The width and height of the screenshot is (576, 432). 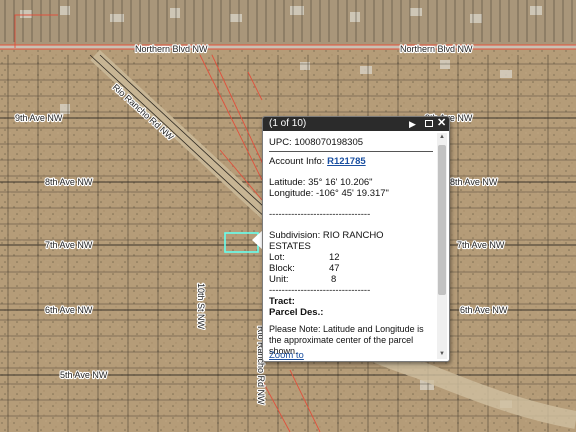 What do you see at coordinates (442, 137) in the screenshot?
I see `scroll-up-icon: ▲` at bounding box center [442, 137].